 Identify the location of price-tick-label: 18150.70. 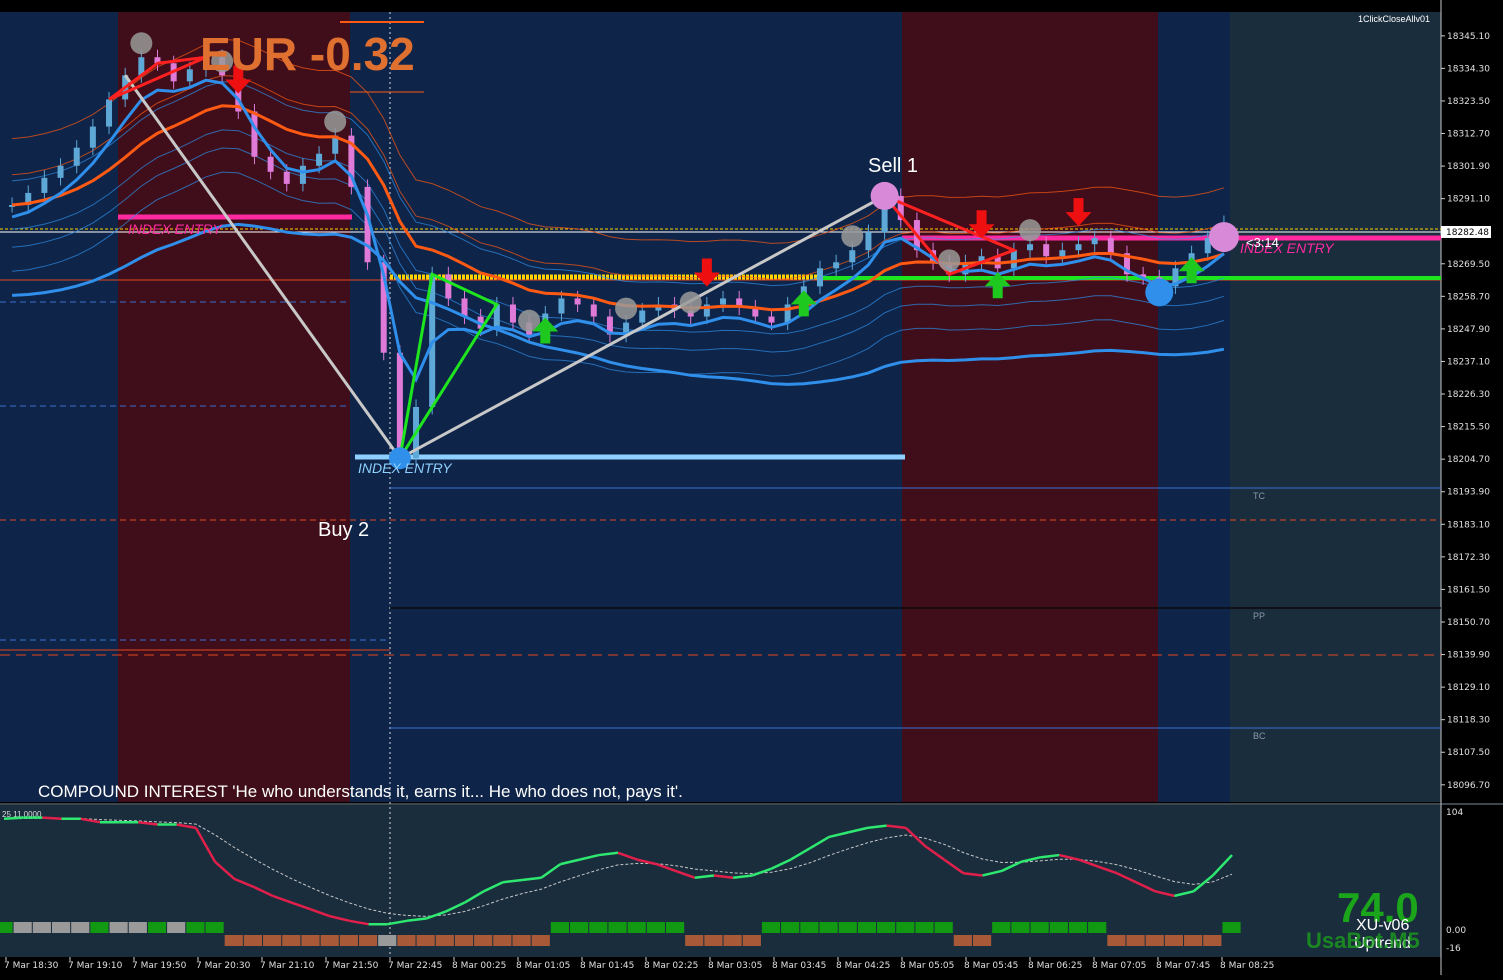
(1468, 623).